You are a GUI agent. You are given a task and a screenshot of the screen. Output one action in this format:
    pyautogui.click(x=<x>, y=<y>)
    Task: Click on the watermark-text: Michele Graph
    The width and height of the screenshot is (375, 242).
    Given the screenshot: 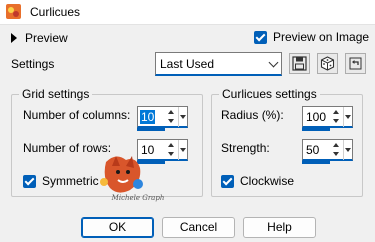 What is the action you would take?
    pyautogui.click(x=138, y=198)
    